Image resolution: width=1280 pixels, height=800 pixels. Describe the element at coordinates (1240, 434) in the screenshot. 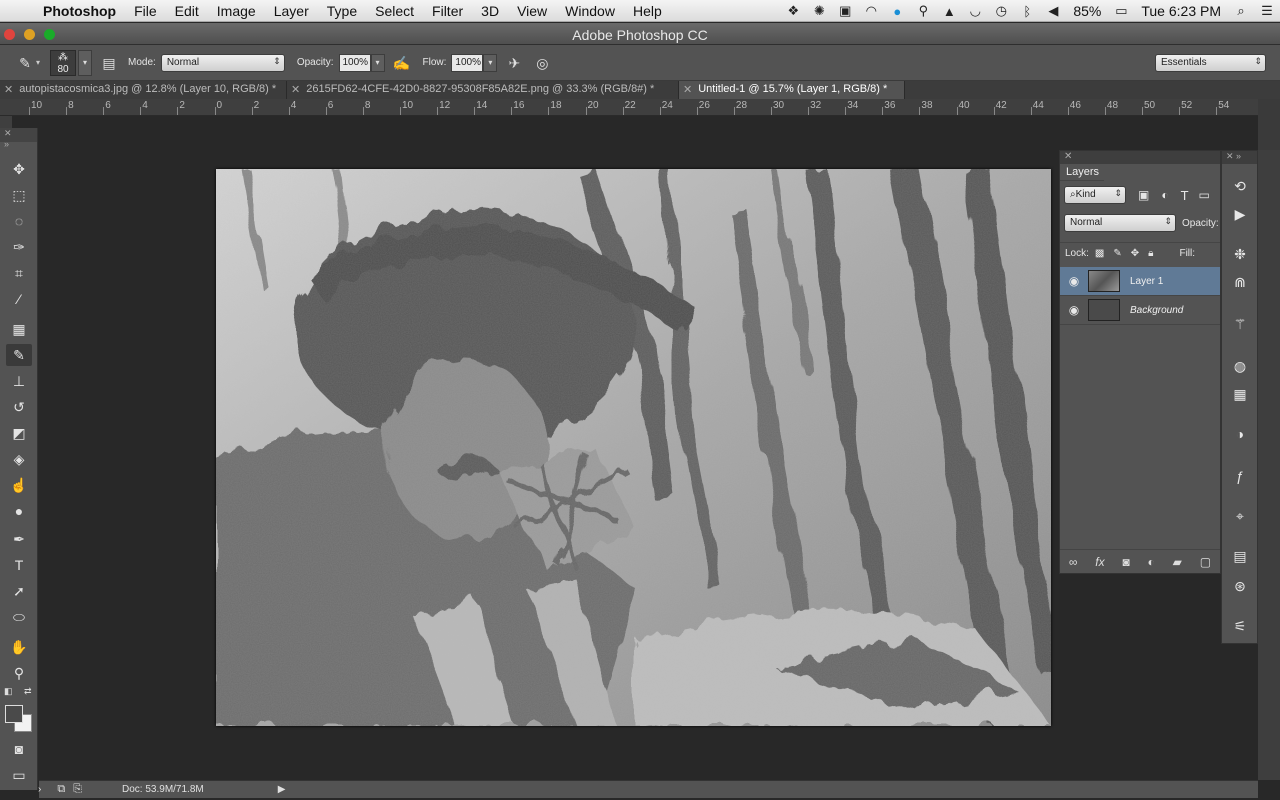

I see `adjustments-icon: ◑` at that location.